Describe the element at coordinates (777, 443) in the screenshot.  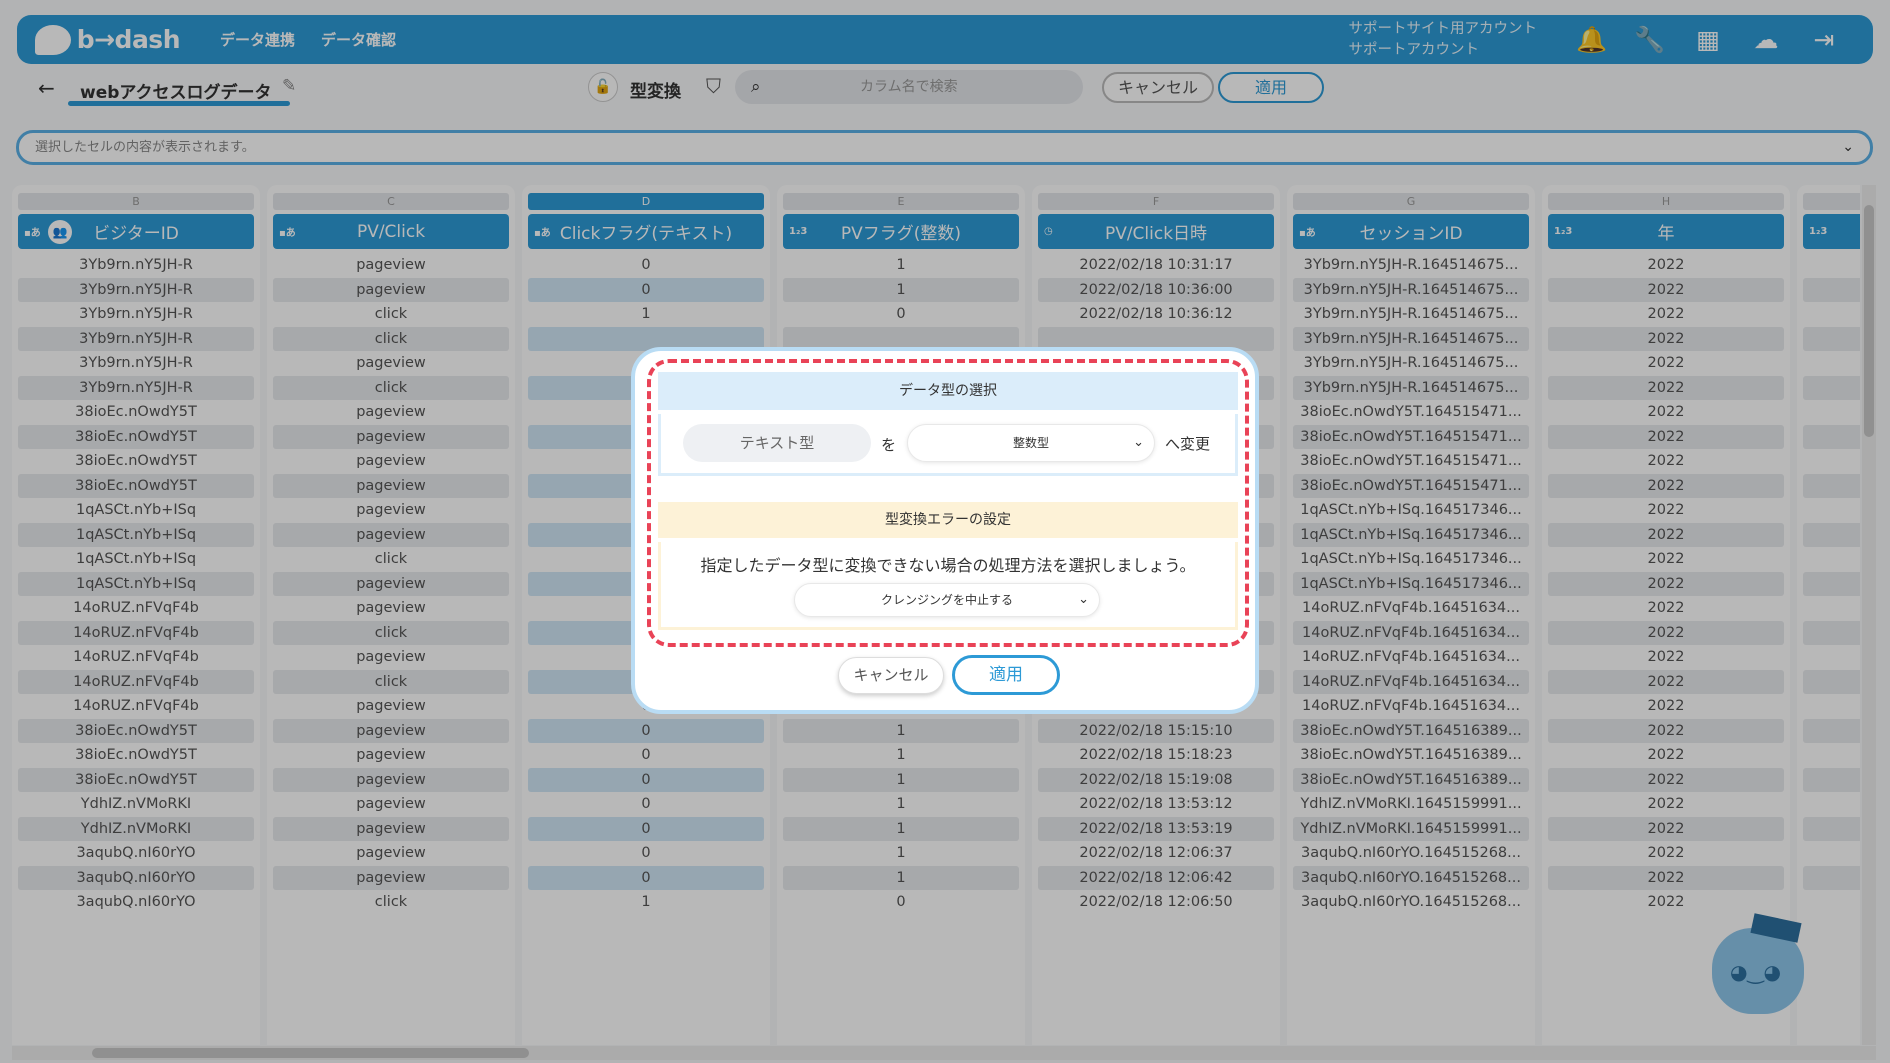
I see `from-type-field: テキスト型` at that location.